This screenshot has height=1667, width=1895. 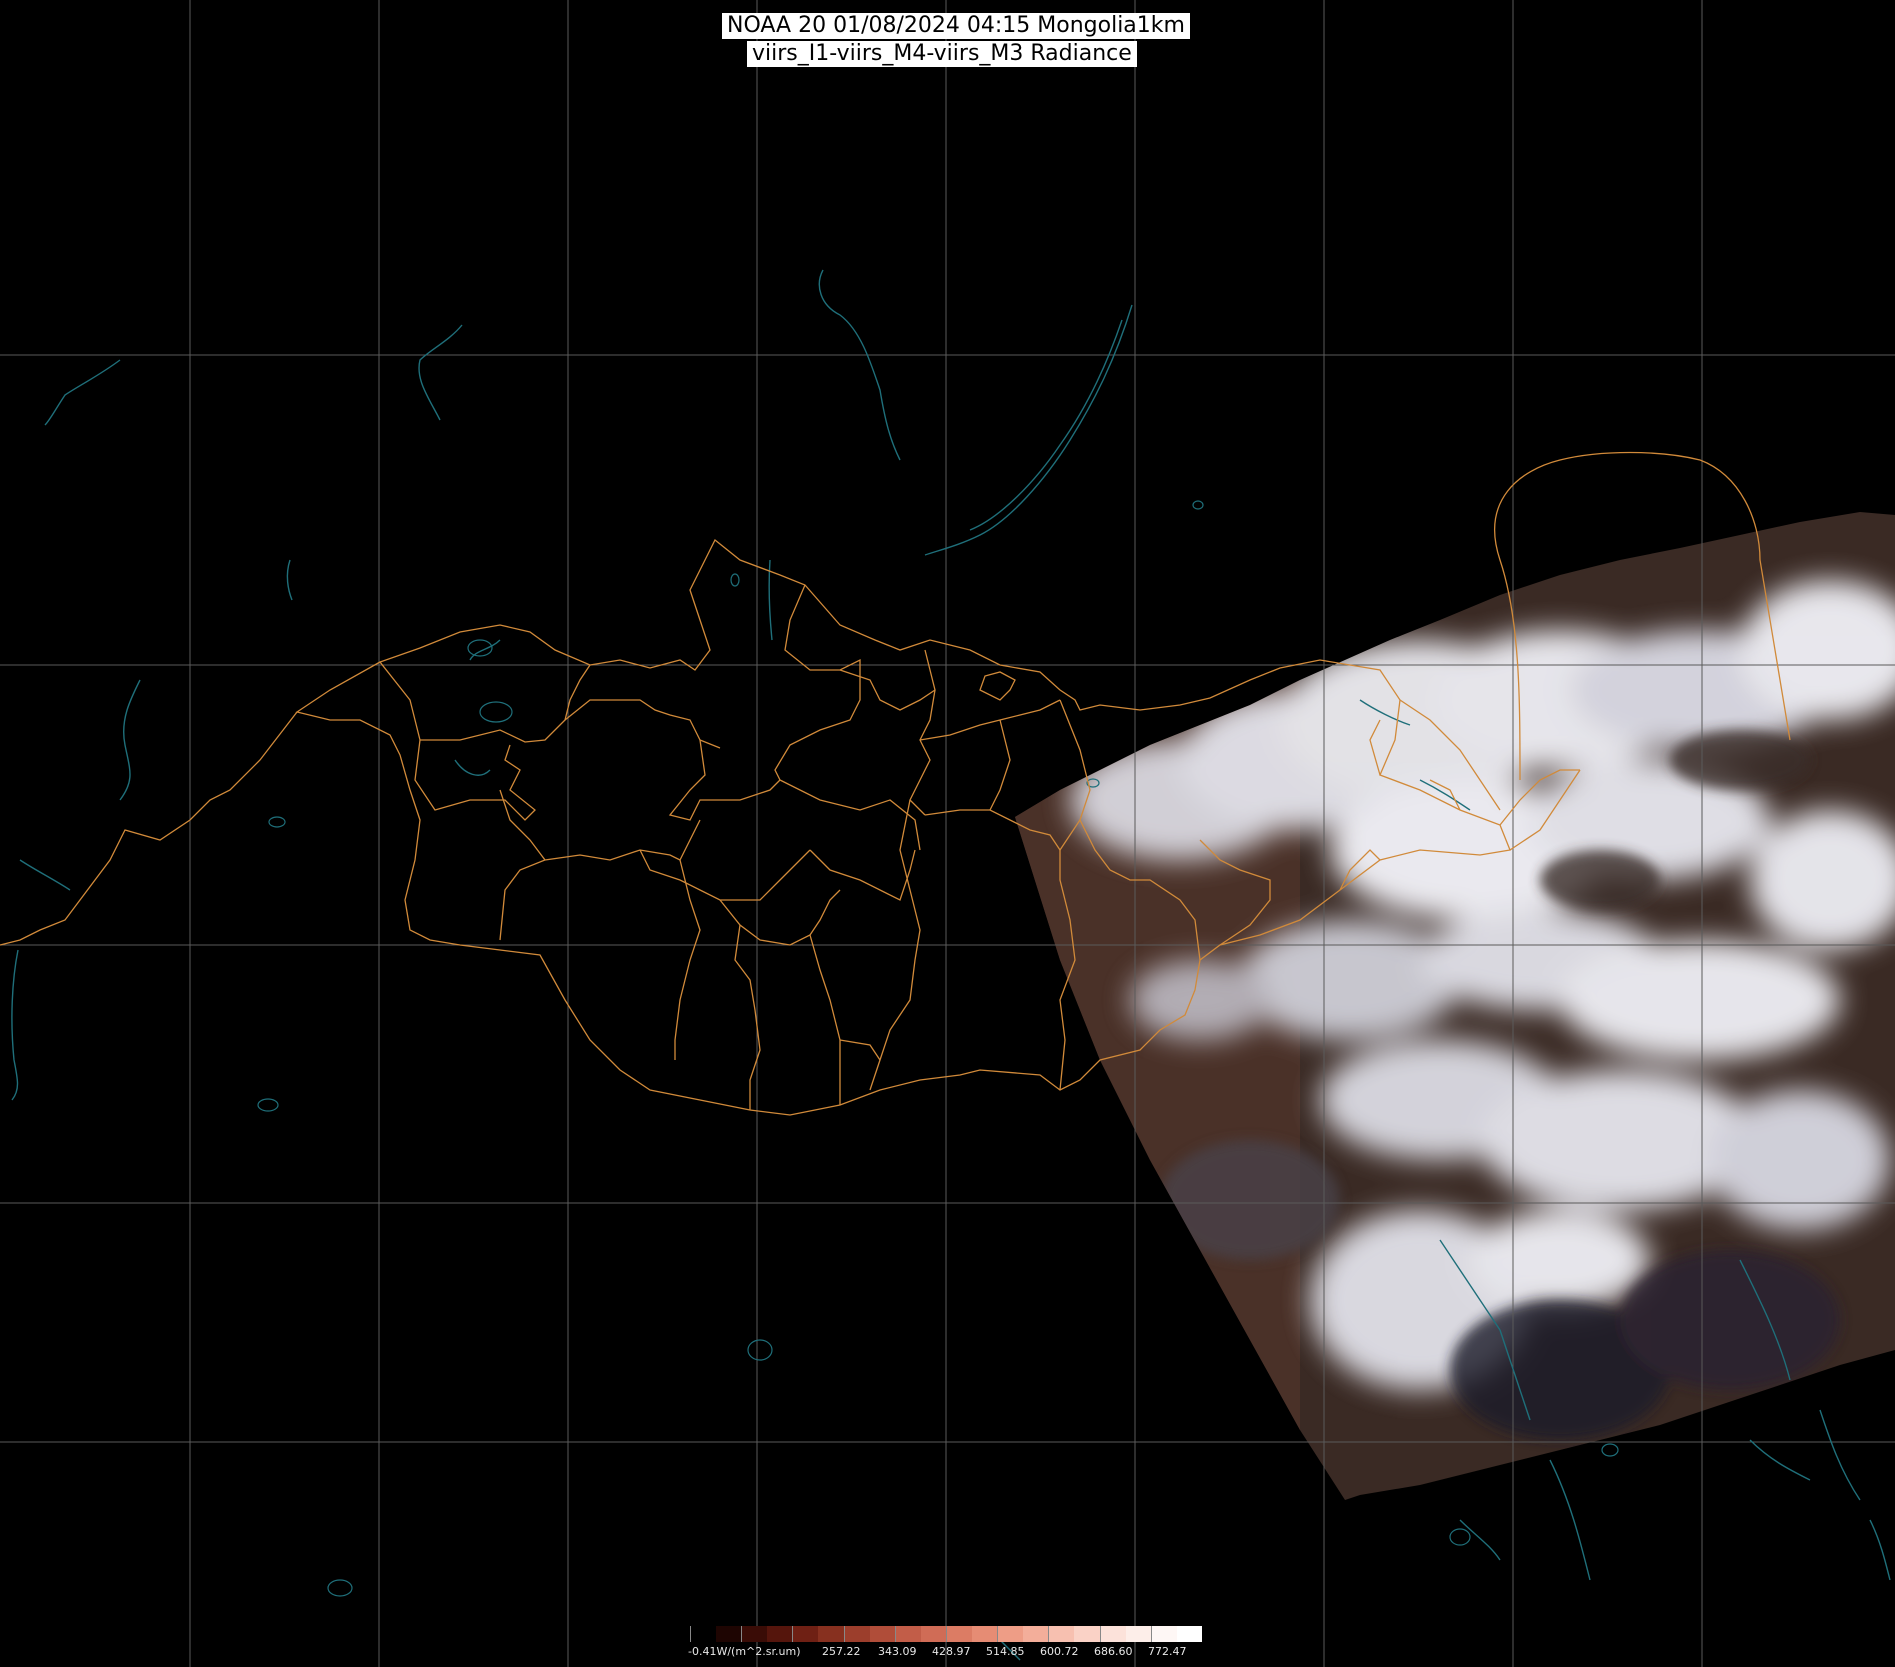 I want to click on colorbar-label-5: 600.72, so click(x=1059, y=1651).